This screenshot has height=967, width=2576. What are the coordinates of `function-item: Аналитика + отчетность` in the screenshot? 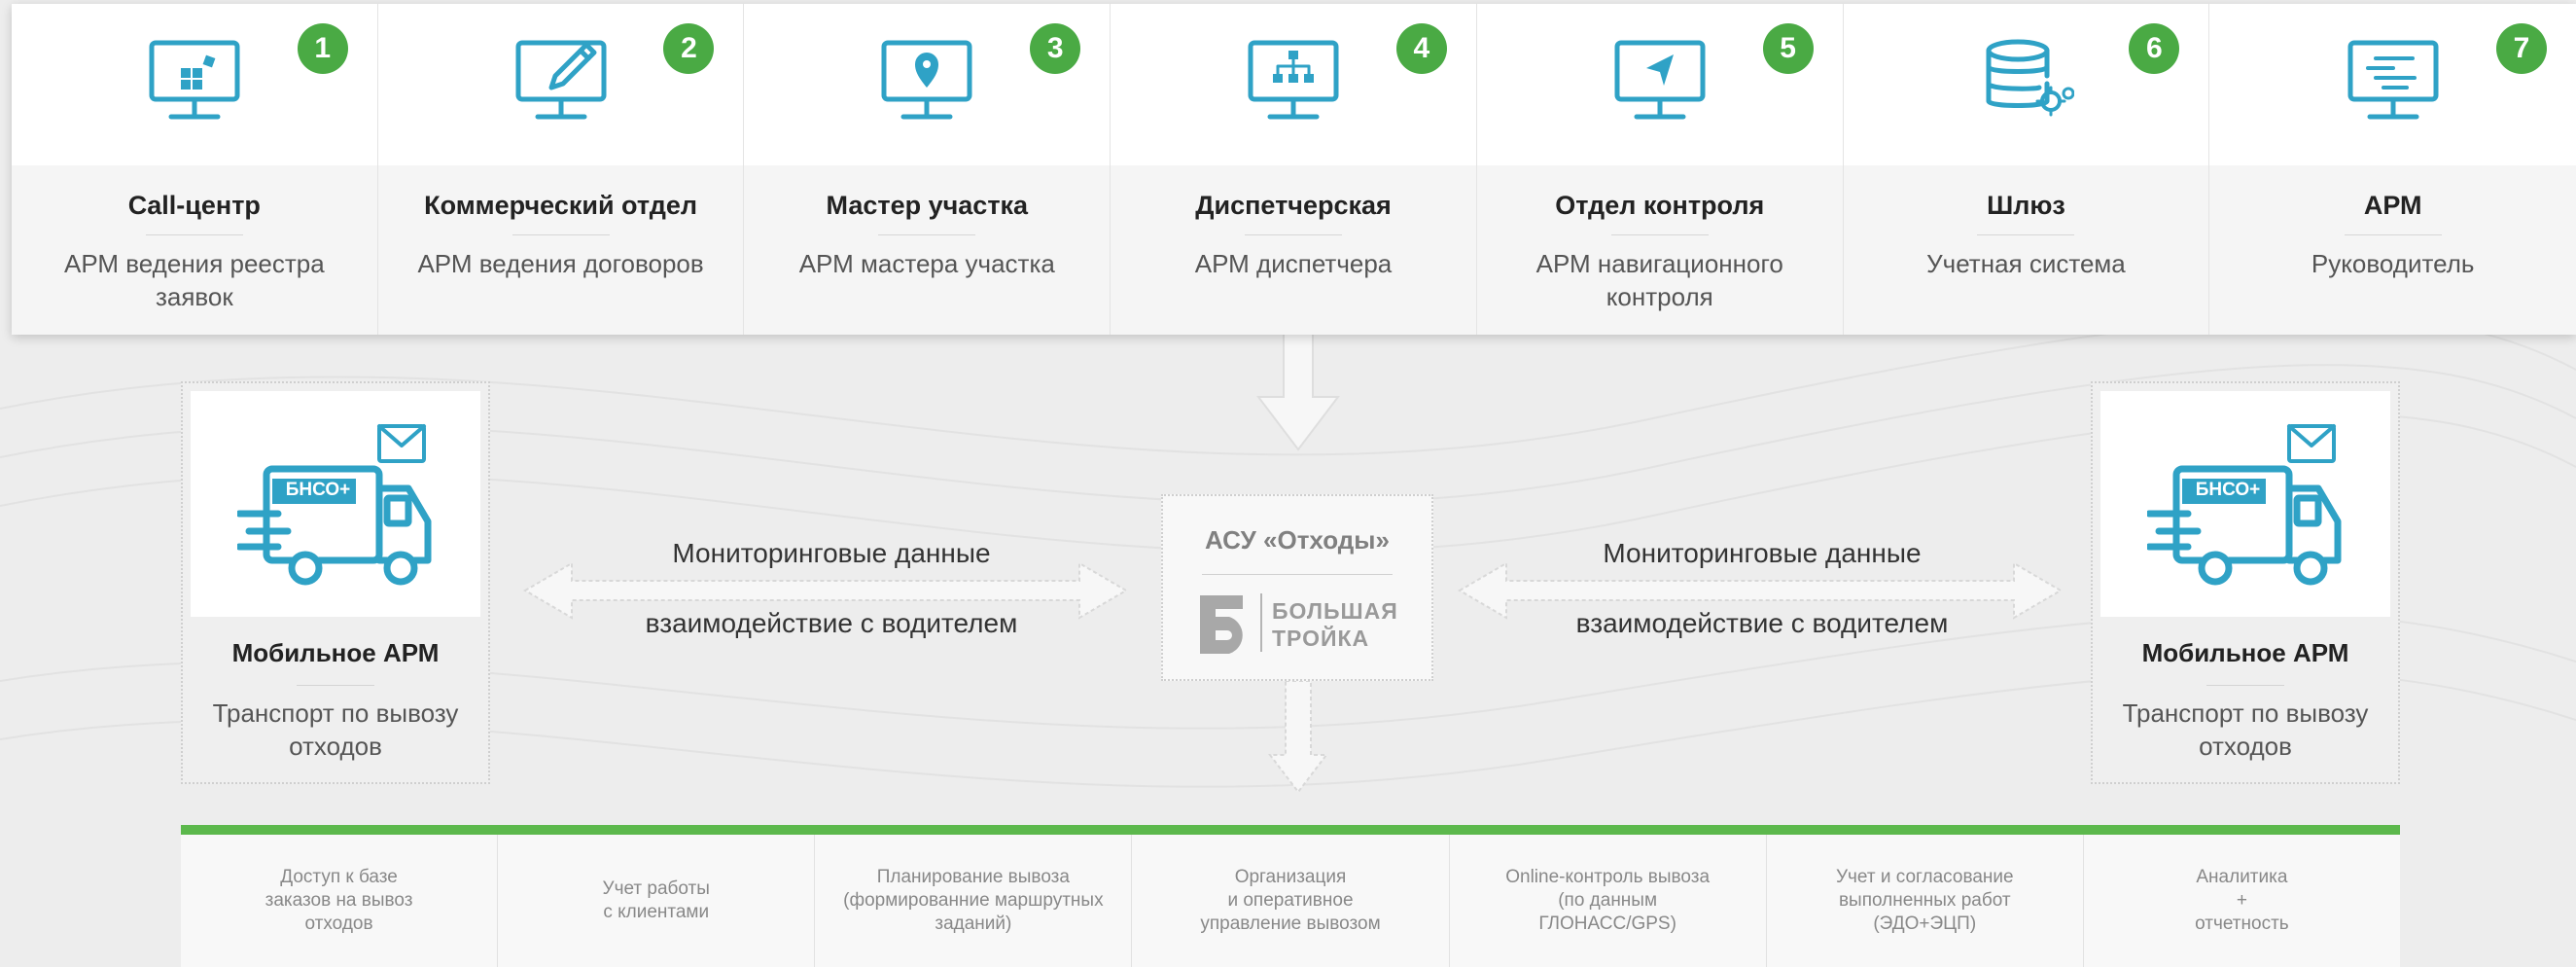 It's located at (2242, 901).